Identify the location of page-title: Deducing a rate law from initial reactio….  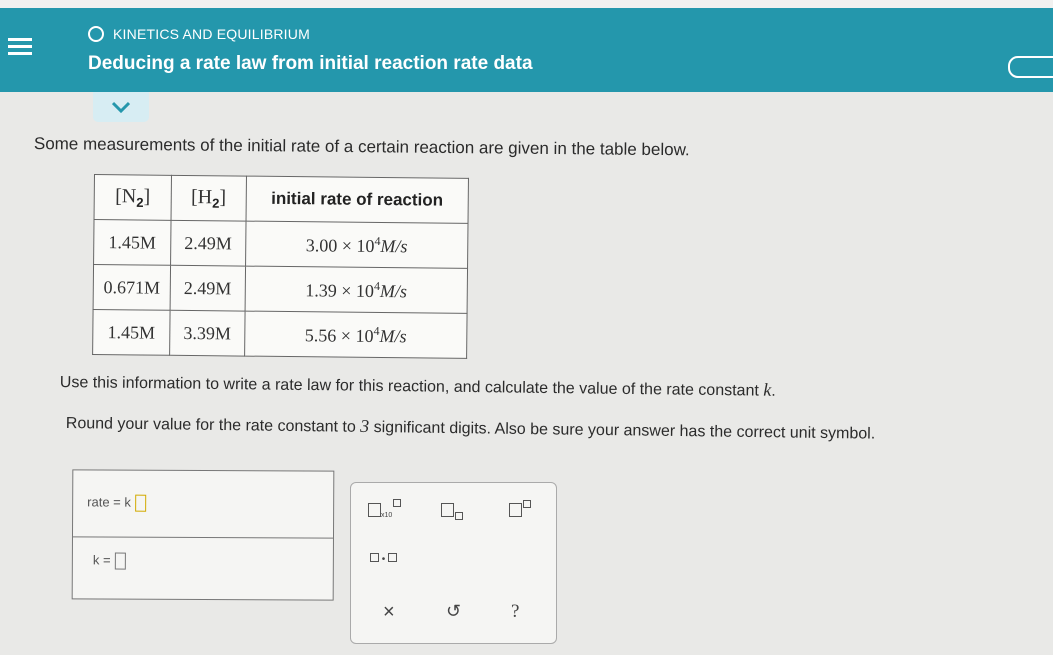
(310, 63).